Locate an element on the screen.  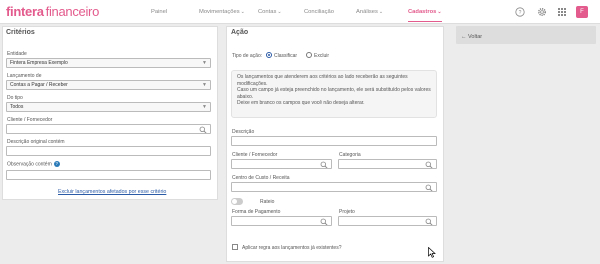
rateio-toggle is located at coordinates (237, 201).